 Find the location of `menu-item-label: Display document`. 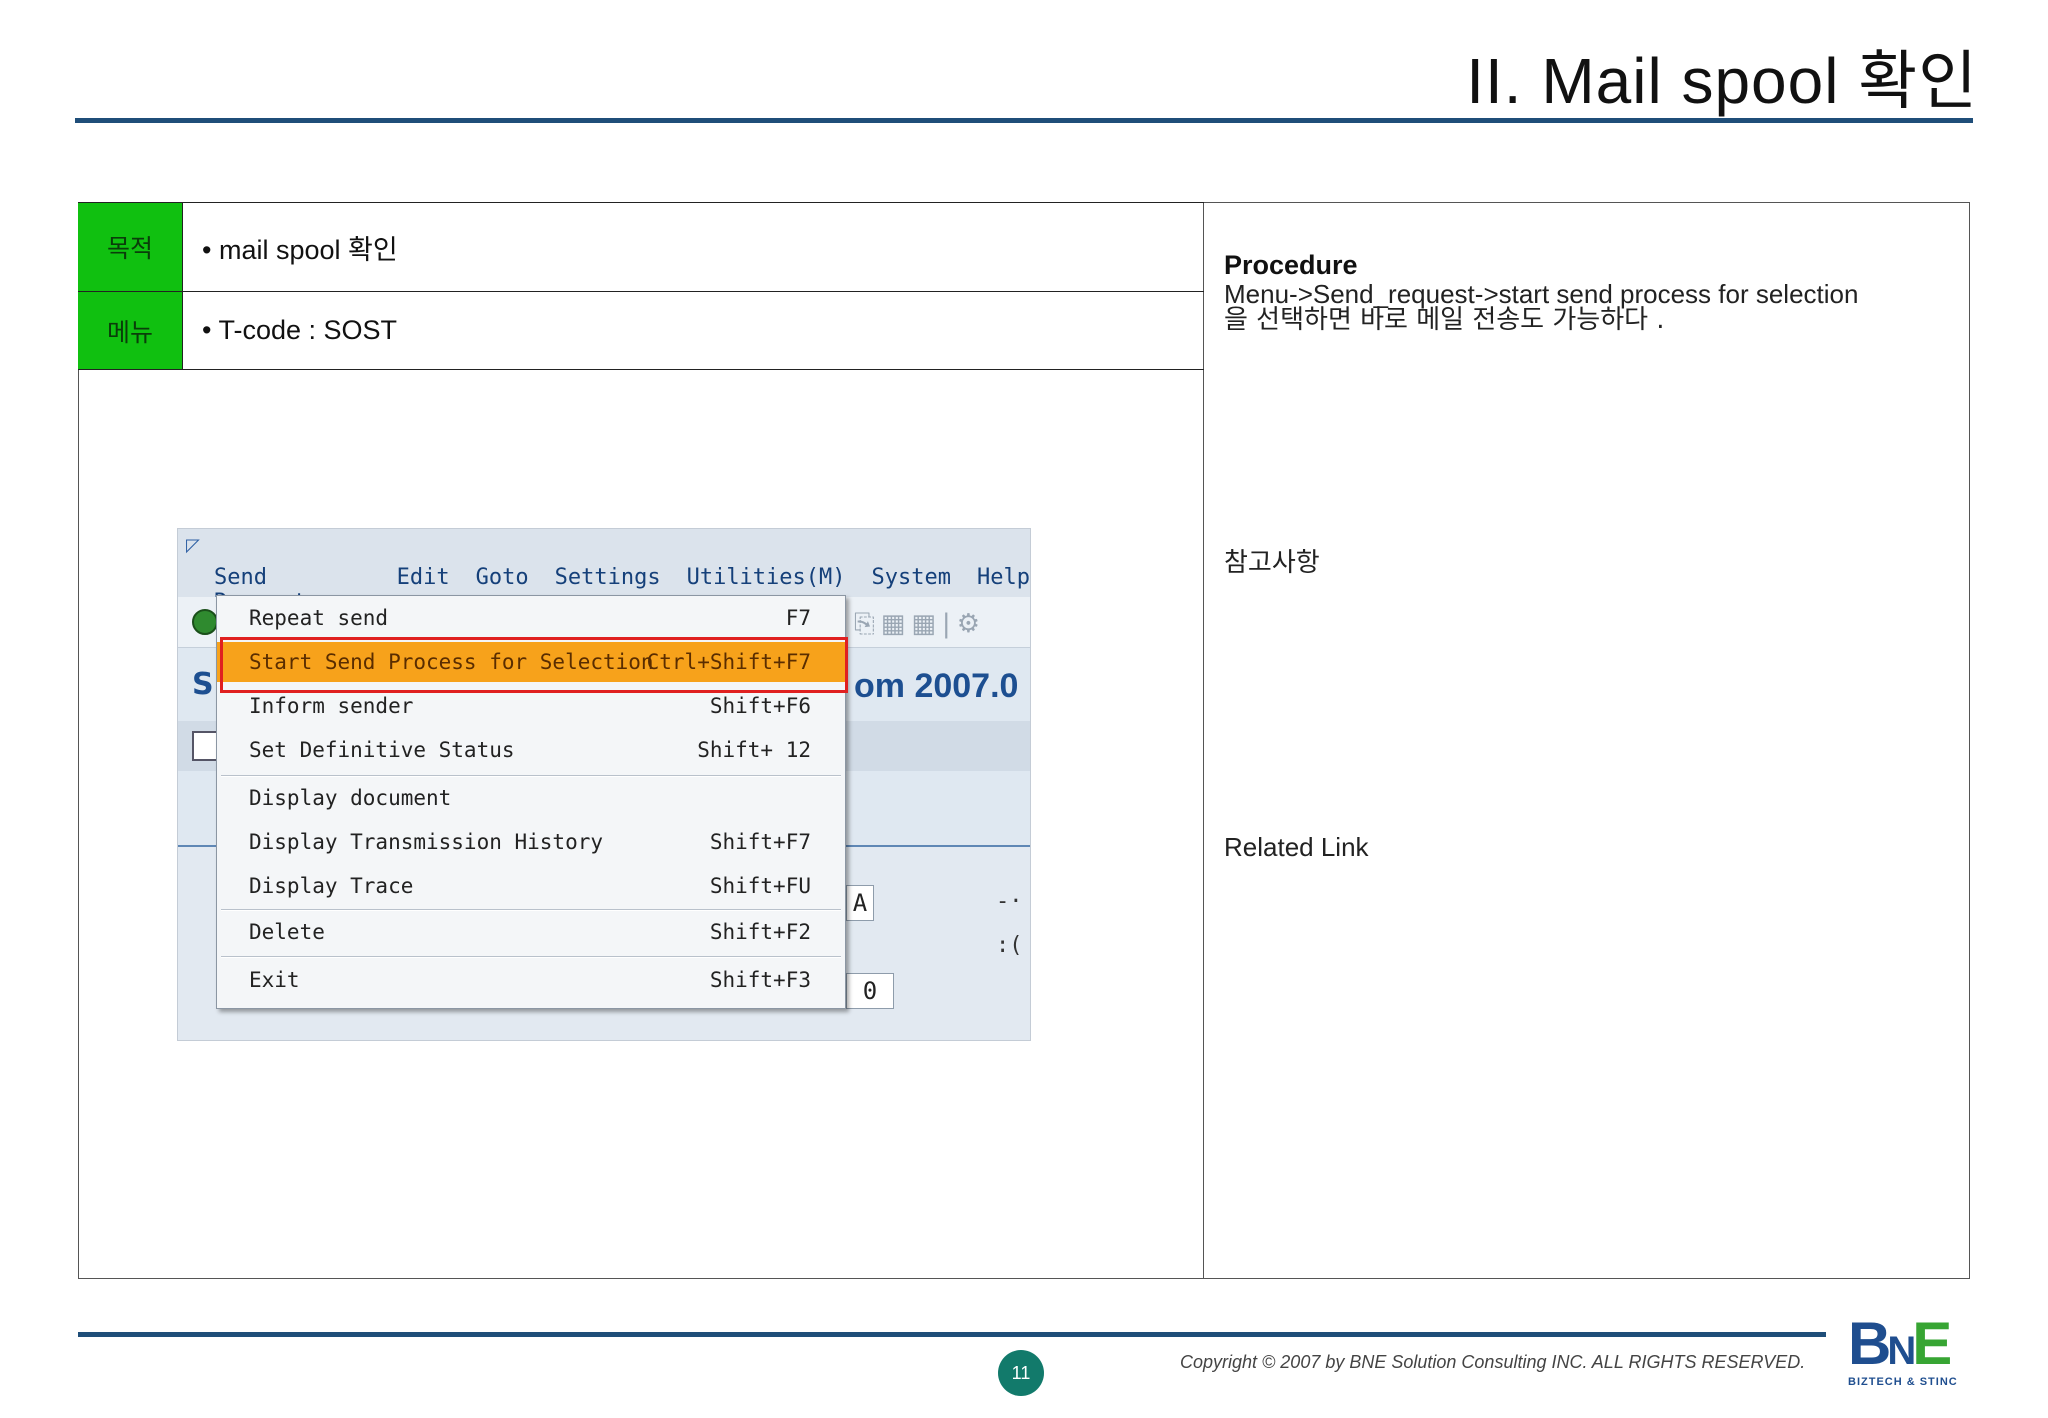

menu-item-label: Display document is located at coordinates (350, 798).